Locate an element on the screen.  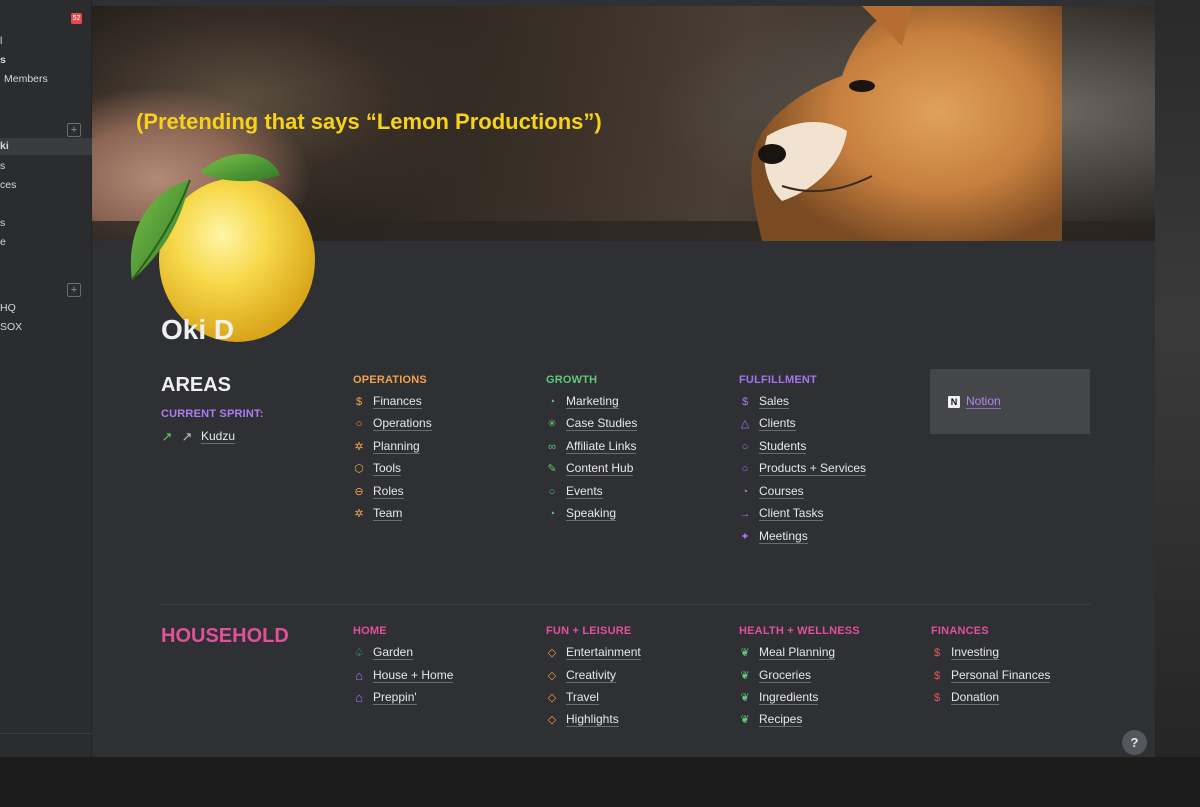
arrow-right-icon: → is located at coordinates (745, 513).